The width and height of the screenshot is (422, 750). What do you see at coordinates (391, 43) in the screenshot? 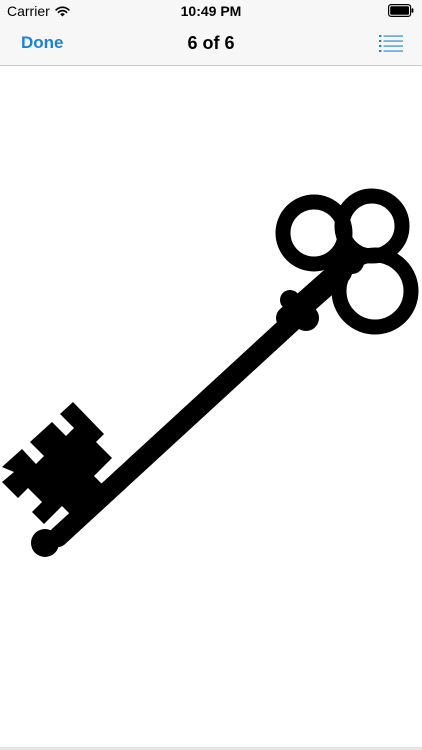
I see `list-icon` at bounding box center [391, 43].